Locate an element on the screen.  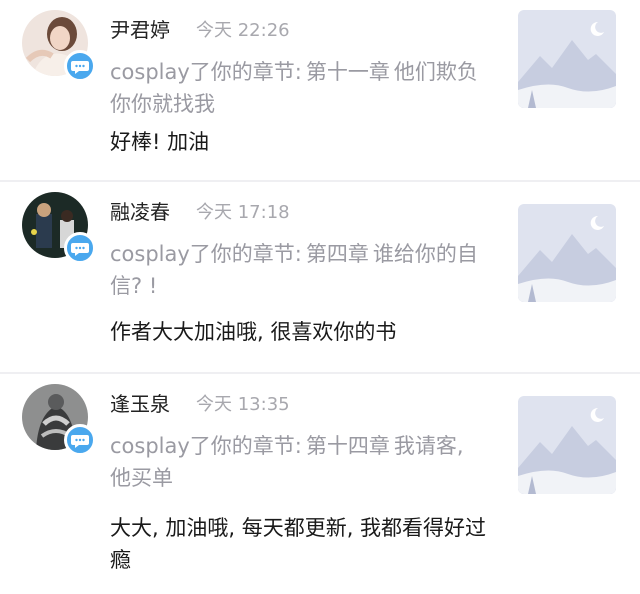
user-name: 逢玉泉 is located at coordinates (140, 402).